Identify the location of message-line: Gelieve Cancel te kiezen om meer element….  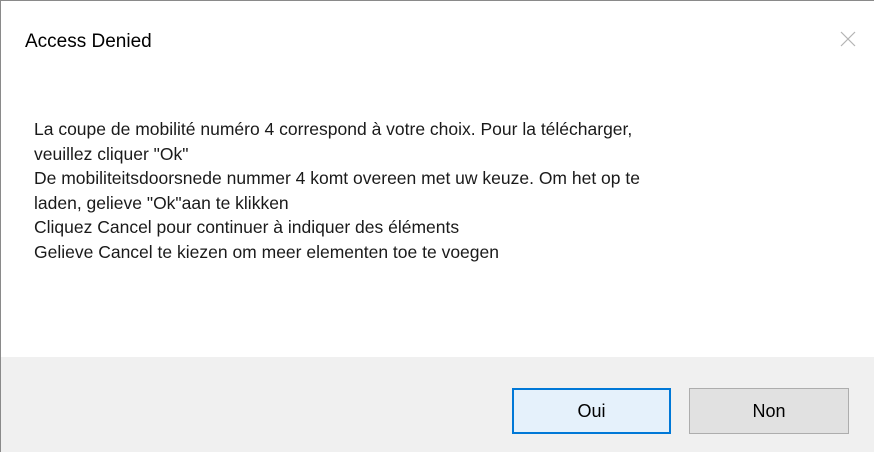
(266, 251).